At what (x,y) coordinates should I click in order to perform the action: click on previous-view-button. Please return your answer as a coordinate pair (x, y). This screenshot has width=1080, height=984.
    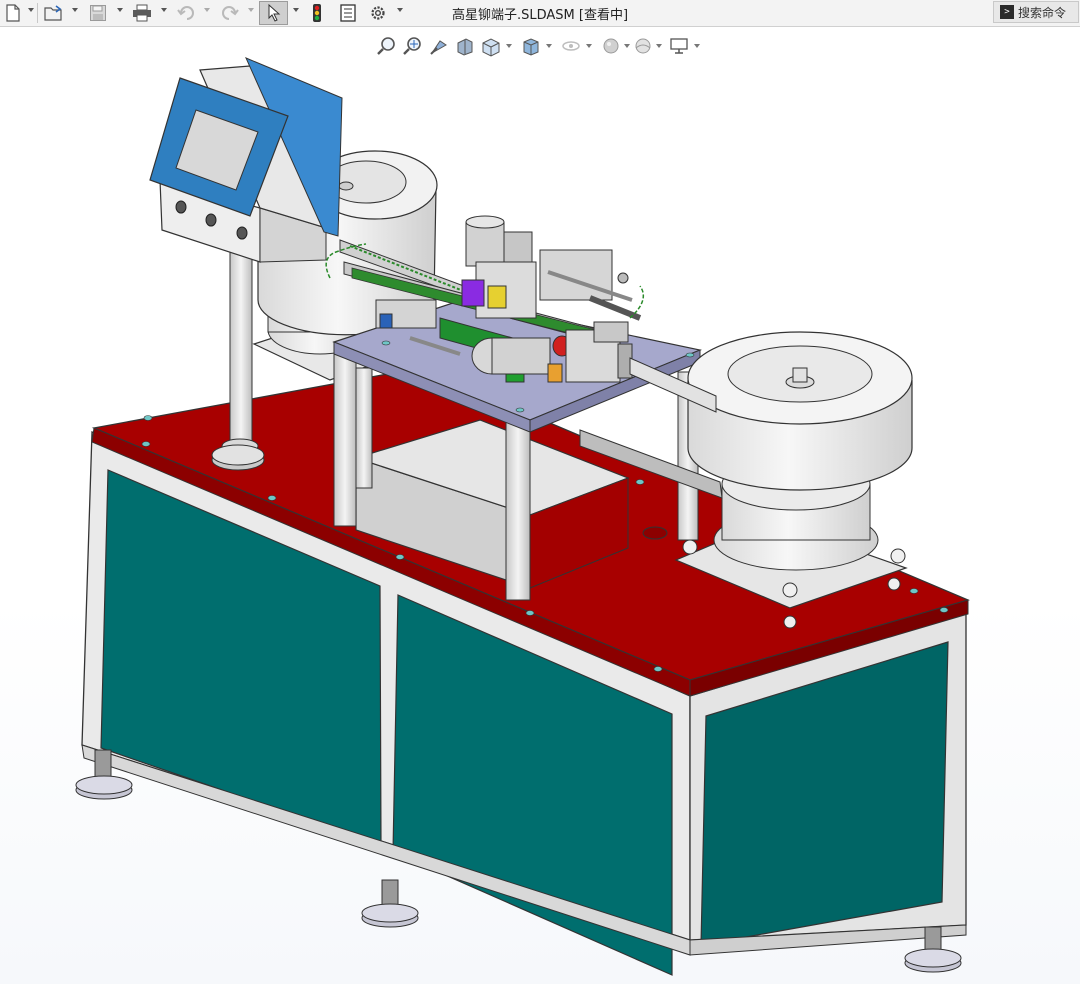
    Looking at the image, I should click on (439, 46).